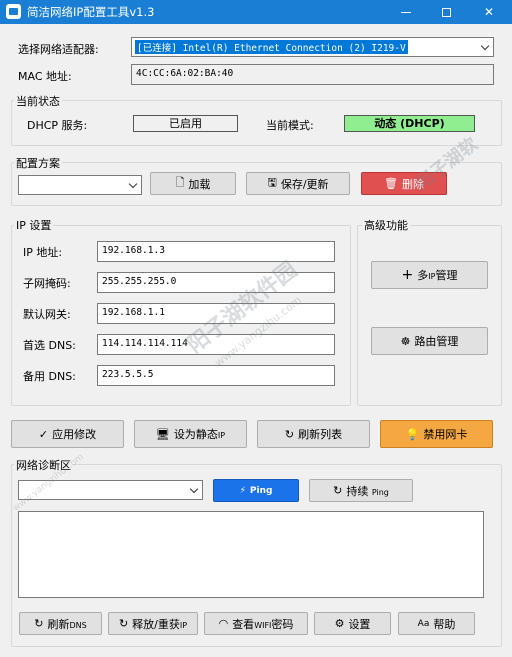 The width and height of the screenshot is (512, 657). I want to click on advanced-group, so click(429, 315).